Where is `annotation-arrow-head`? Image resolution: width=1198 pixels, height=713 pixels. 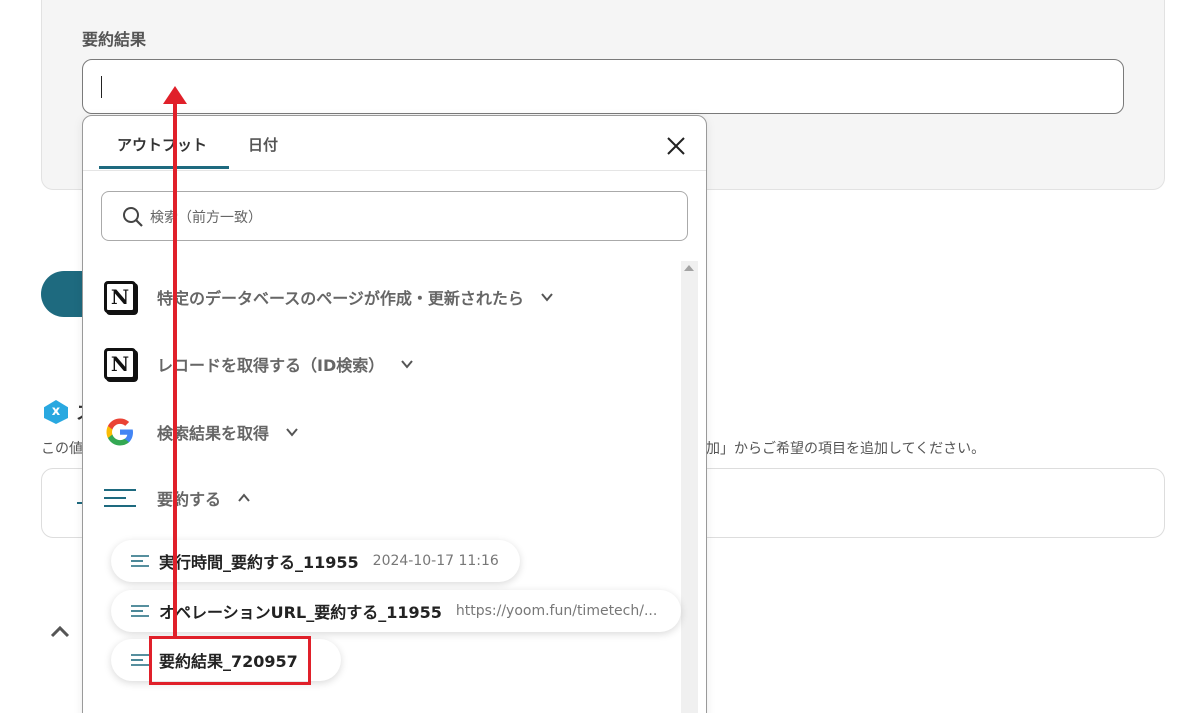 annotation-arrow-head is located at coordinates (175, 95).